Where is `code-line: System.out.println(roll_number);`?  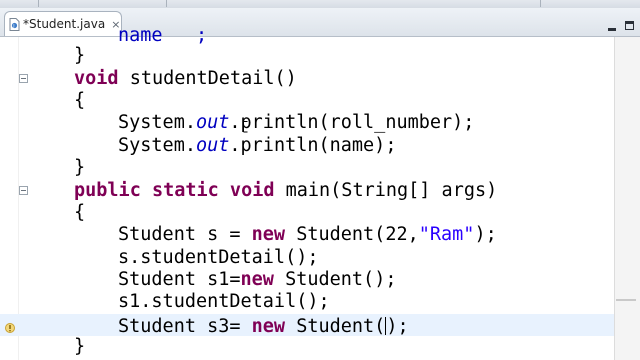 code-line: System.out.println(roll_number); is located at coordinates (307, 123).